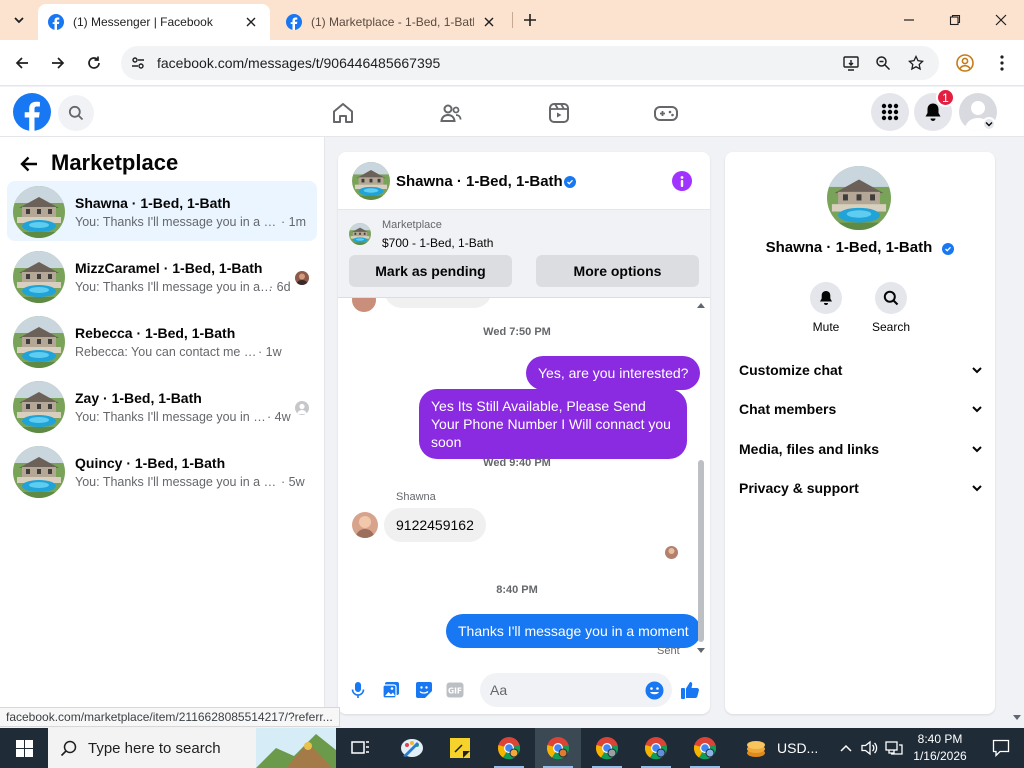 Image resolution: width=1024 pixels, height=768 pixels. Describe the element at coordinates (524, 691) in the screenshot. I see `message-composer: GIF` at that location.